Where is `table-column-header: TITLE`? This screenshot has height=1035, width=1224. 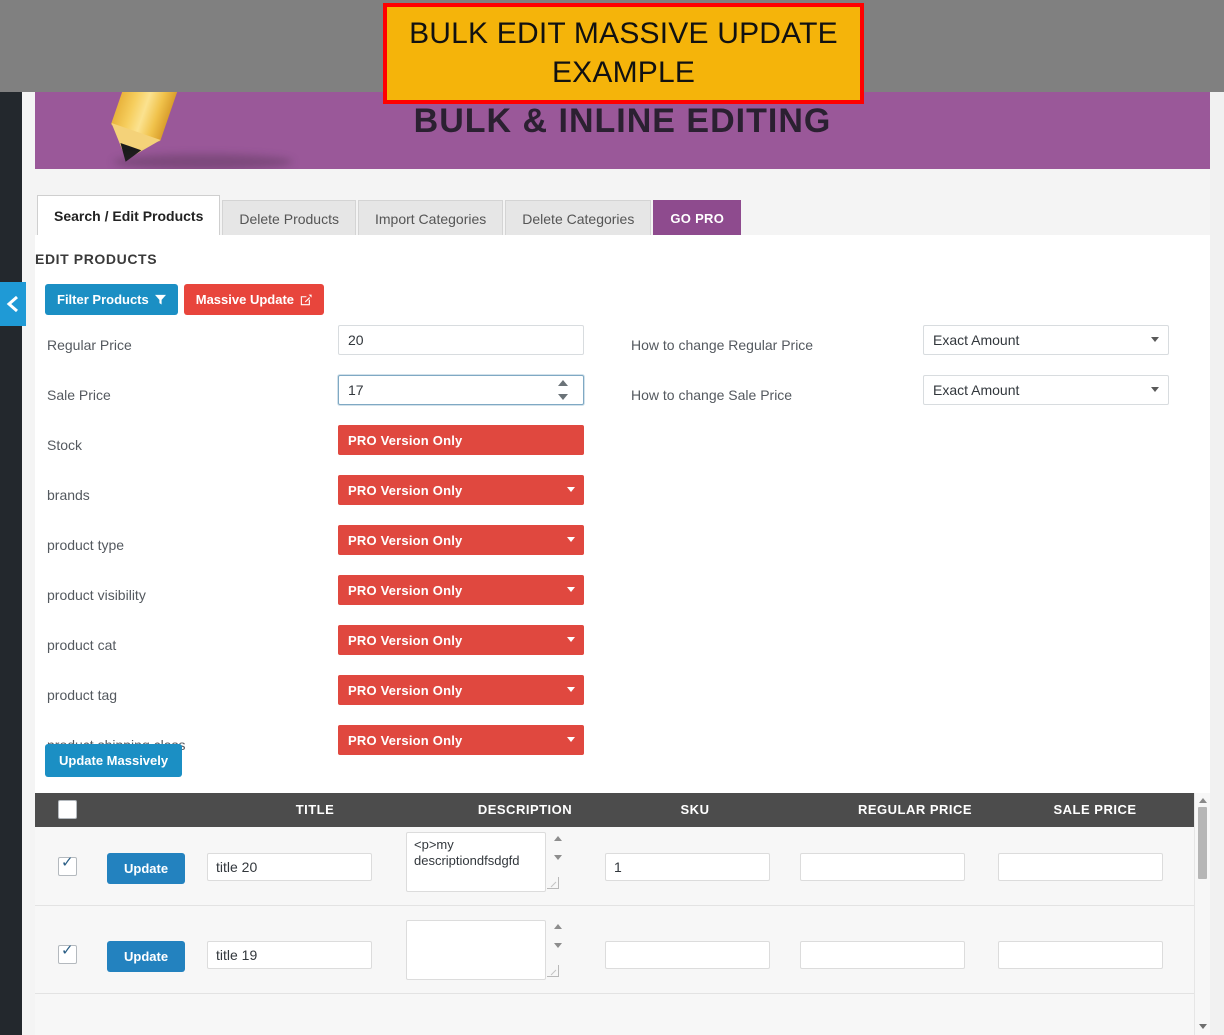 table-column-header: TITLE is located at coordinates (315, 809).